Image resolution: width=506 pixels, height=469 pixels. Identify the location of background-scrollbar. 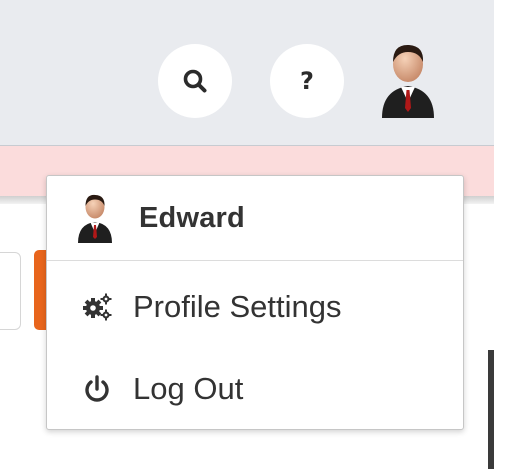
(491, 409).